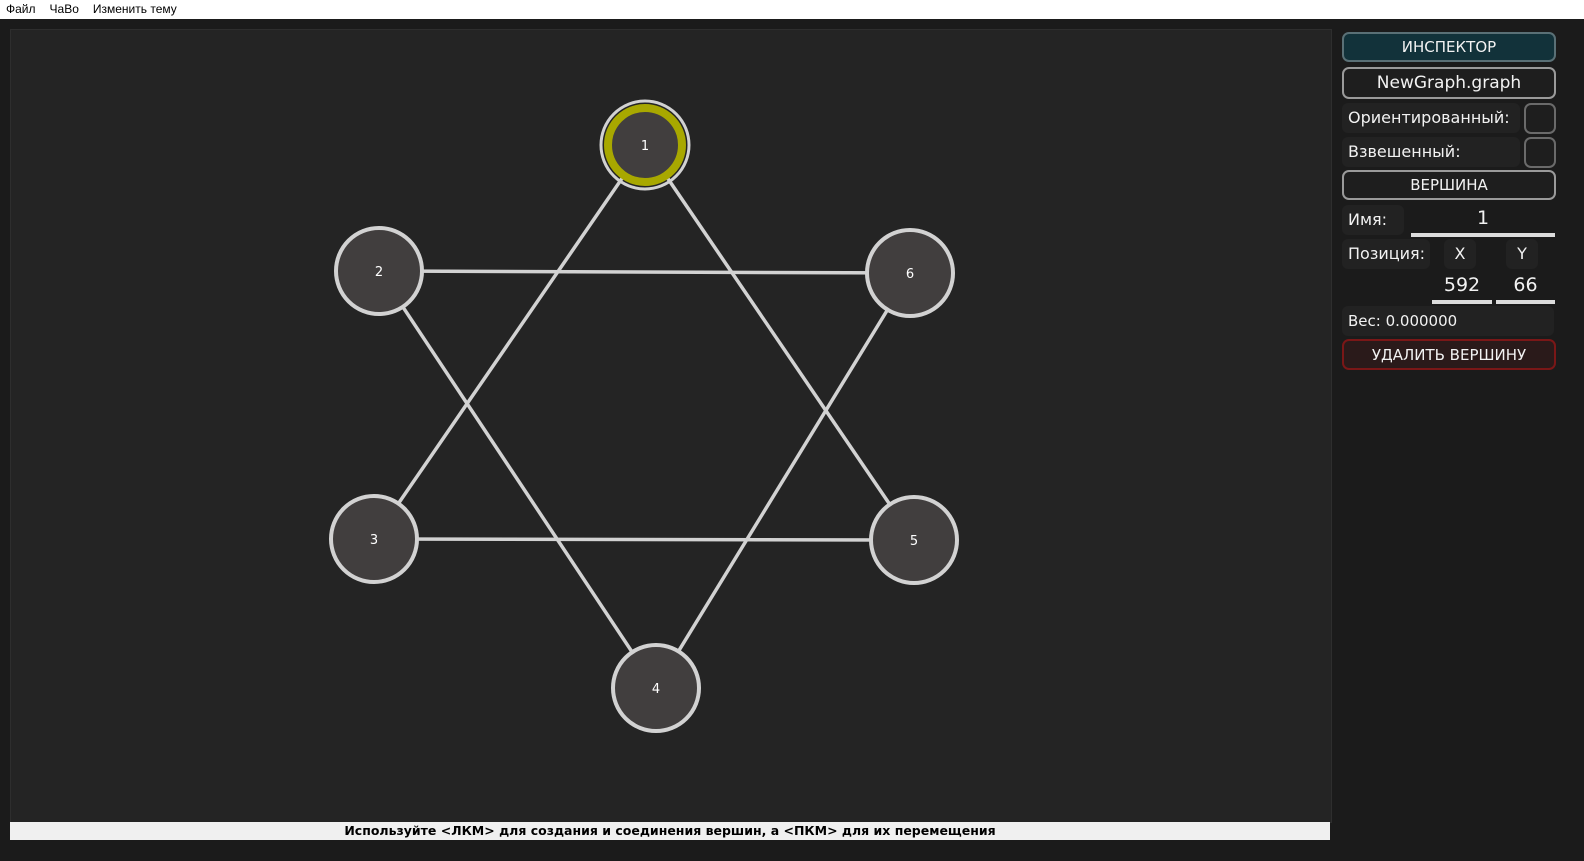 This screenshot has height=861, width=1584. Describe the element at coordinates (1373, 220) in the screenshot. I see `name-label: Имя:` at that location.